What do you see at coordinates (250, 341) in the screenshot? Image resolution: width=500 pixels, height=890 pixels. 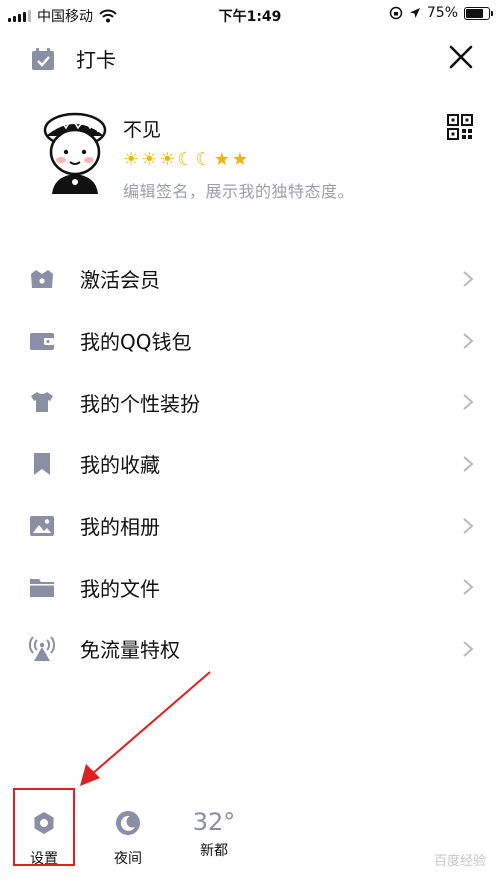 I see `menu-item-wallet: 我的QQ钱包` at bounding box center [250, 341].